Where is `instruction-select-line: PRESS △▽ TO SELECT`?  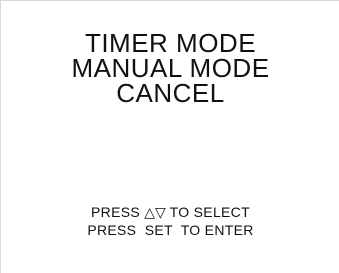 instruction-select-line: PRESS △▽ TO SELECT is located at coordinates (170, 213).